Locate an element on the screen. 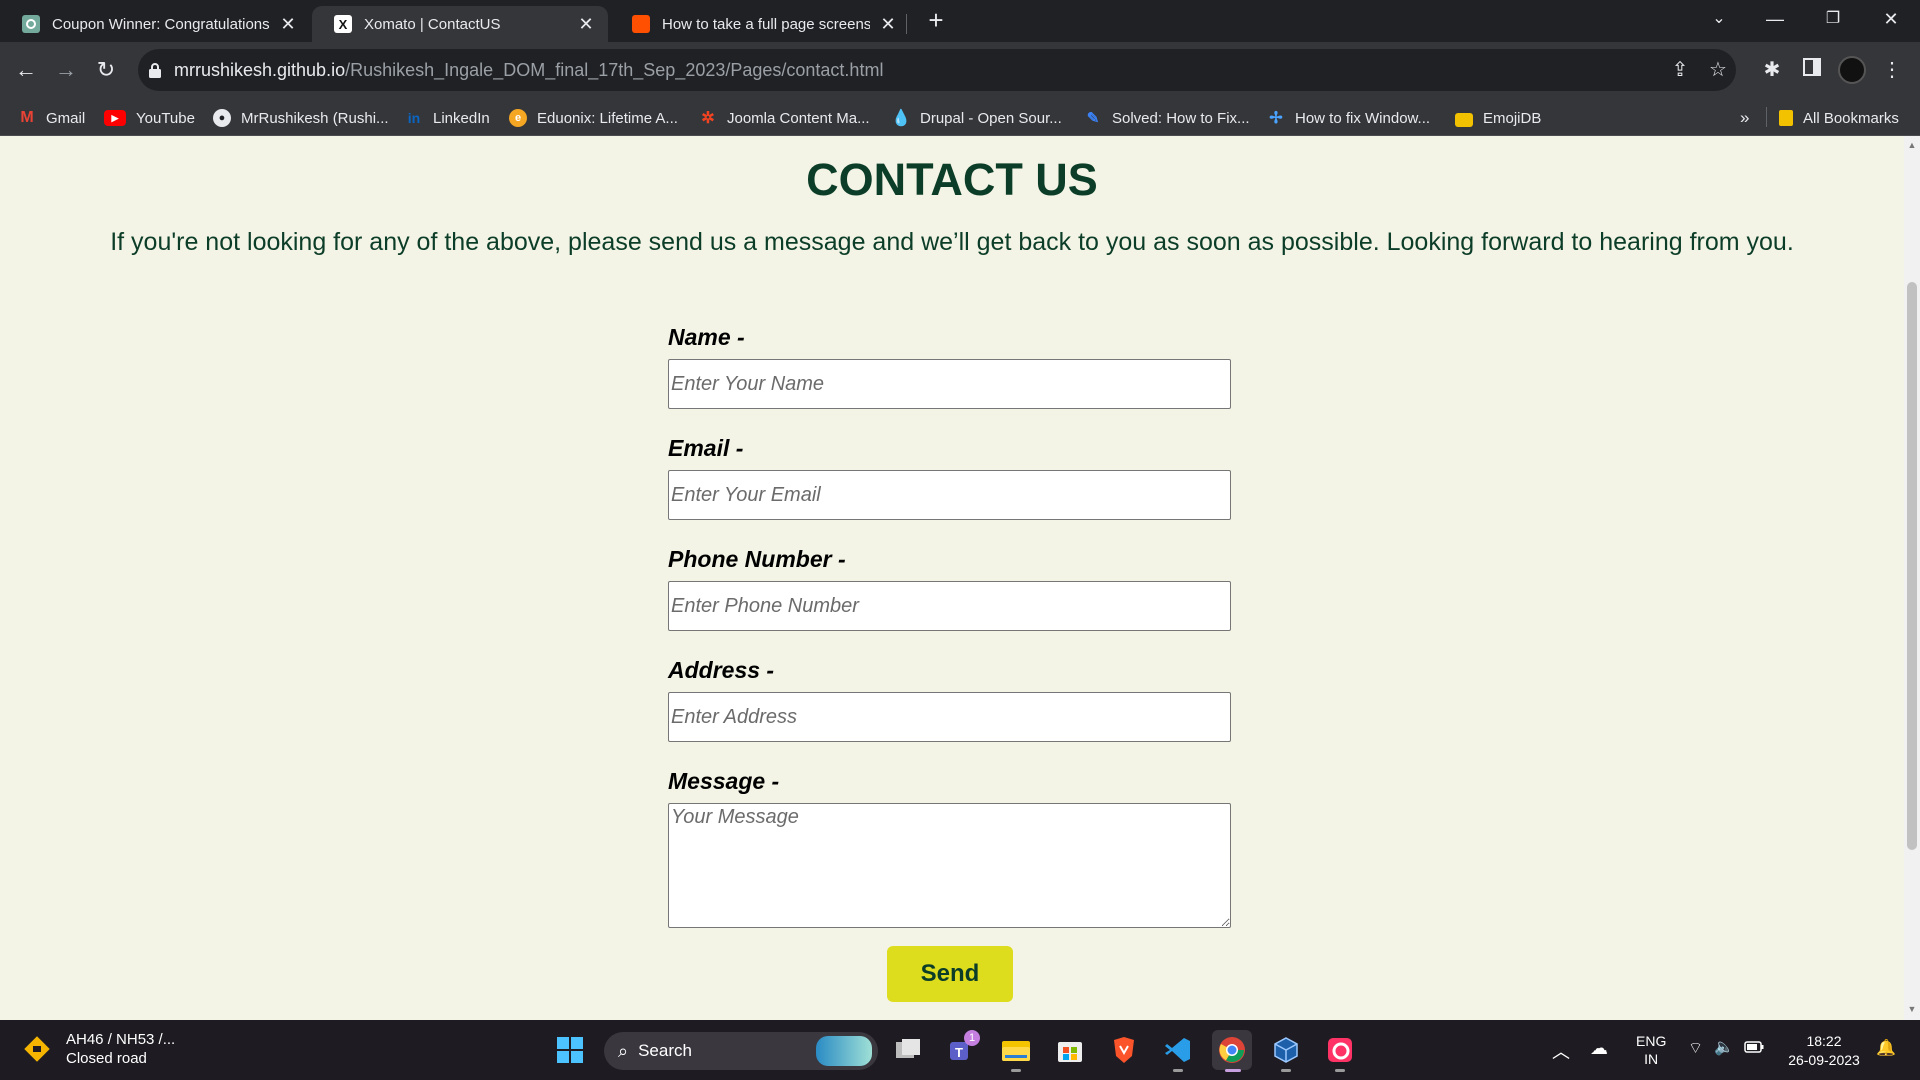  scrollbar-thumb is located at coordinates (1912, 566).